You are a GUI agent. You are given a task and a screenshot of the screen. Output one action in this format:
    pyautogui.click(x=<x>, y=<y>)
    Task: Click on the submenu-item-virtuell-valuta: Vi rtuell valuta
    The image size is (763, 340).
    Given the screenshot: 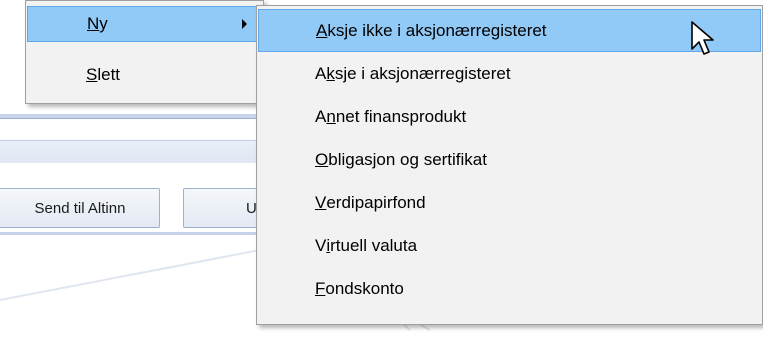 What is the action you would take?
    pyautogui.click(x=509, y=245)
    